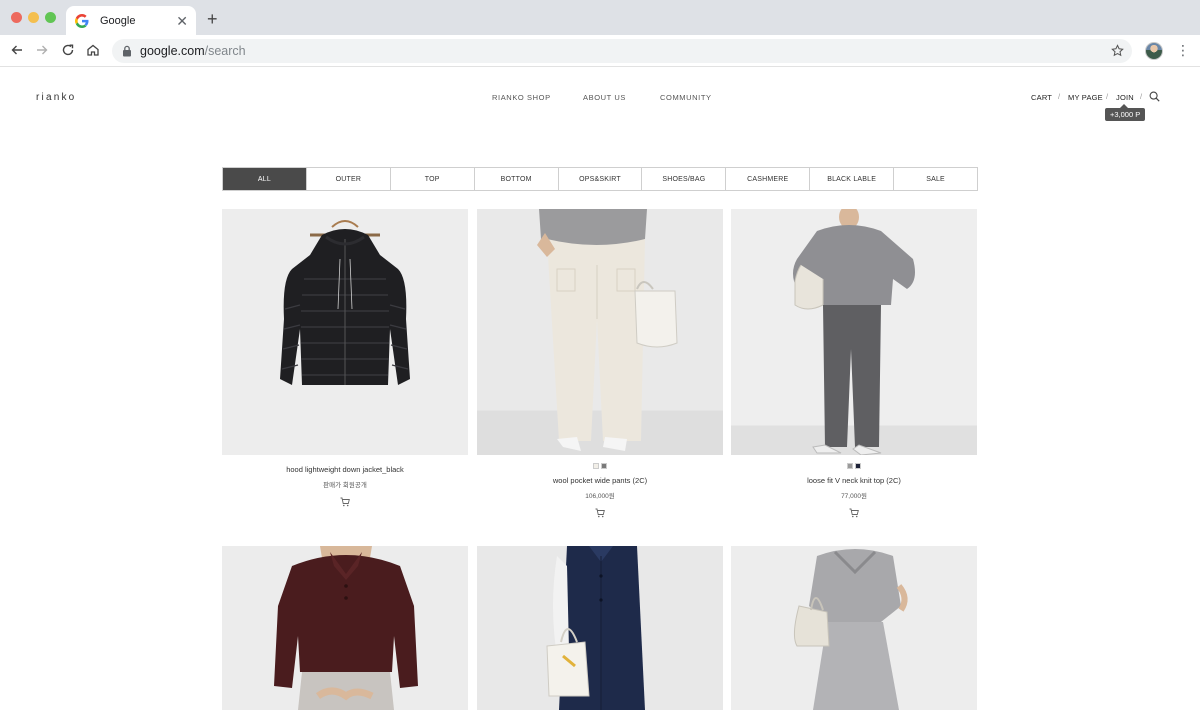 This screenshot has height=710, width=1200. Describe the element at coordinates (33, 17) in the screenshot. I see `minimize-window-button` at that location.